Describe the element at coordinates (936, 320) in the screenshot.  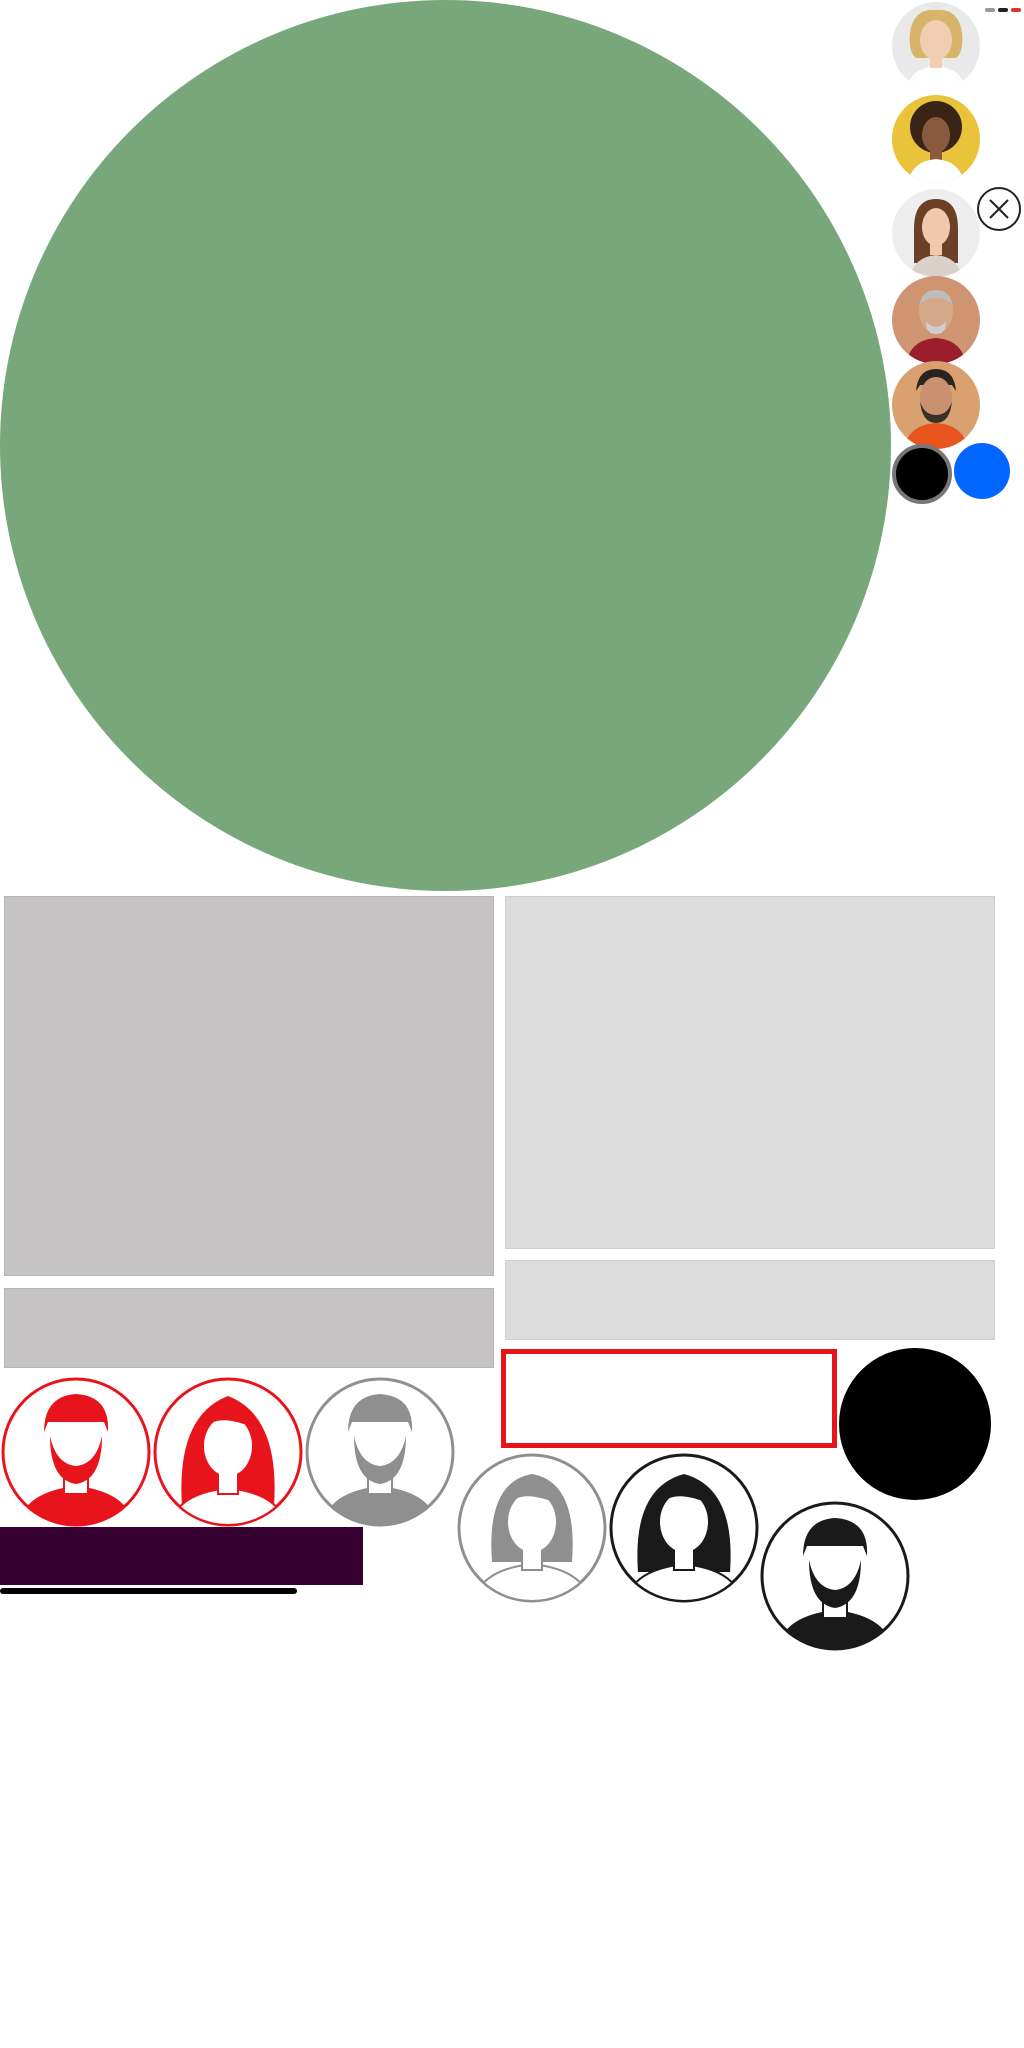
I see `profile-photo-older-man` at that location.